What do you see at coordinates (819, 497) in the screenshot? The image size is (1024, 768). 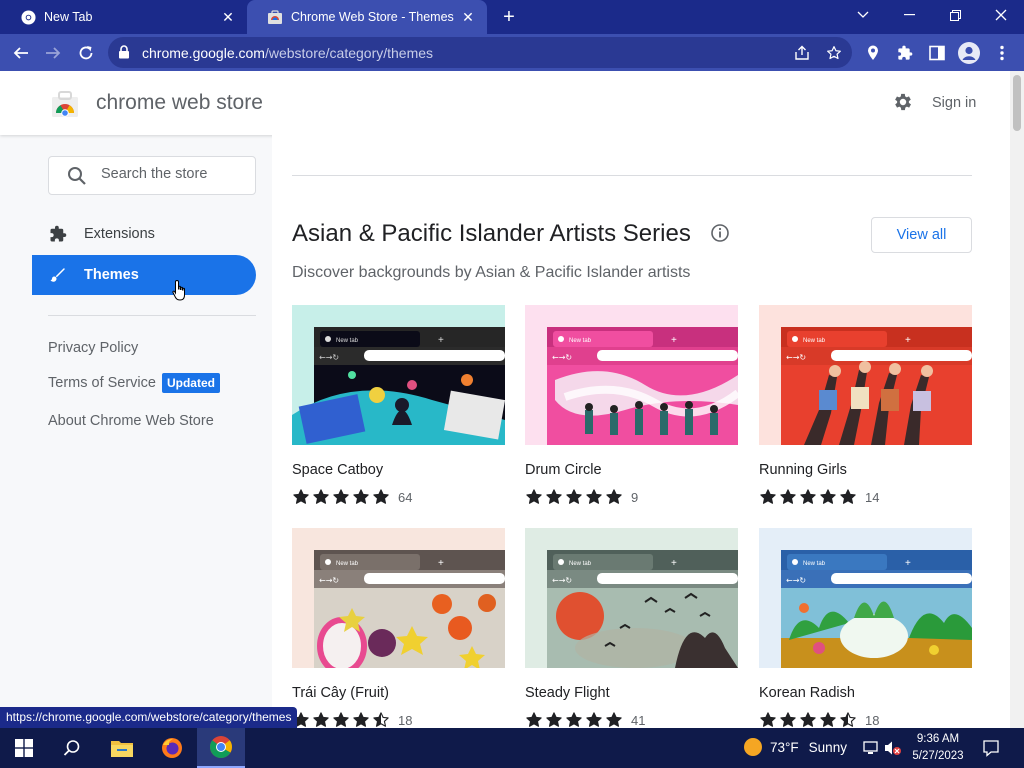 I see `theme-rating: 14` at bounding box center [819, 497].